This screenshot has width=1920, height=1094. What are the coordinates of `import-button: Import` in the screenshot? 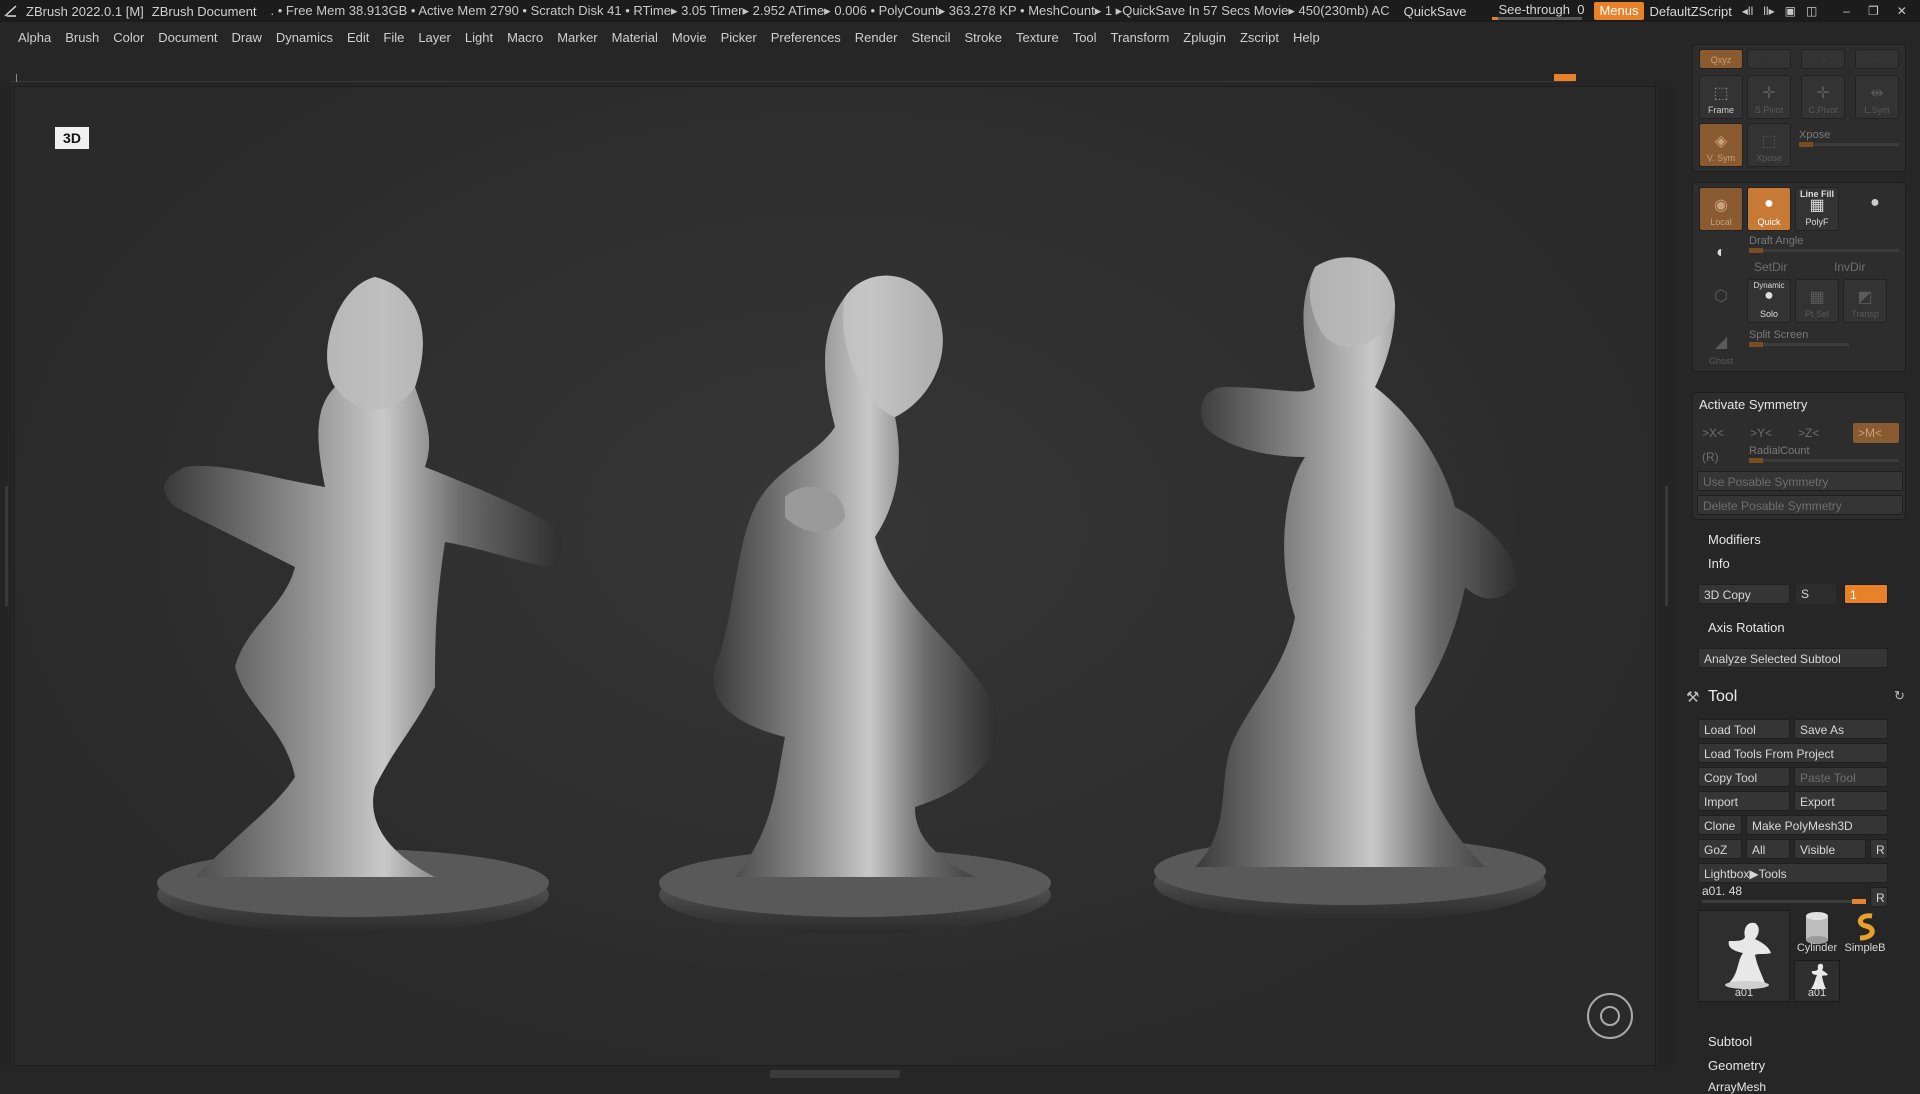 It's located at (1744, 801).